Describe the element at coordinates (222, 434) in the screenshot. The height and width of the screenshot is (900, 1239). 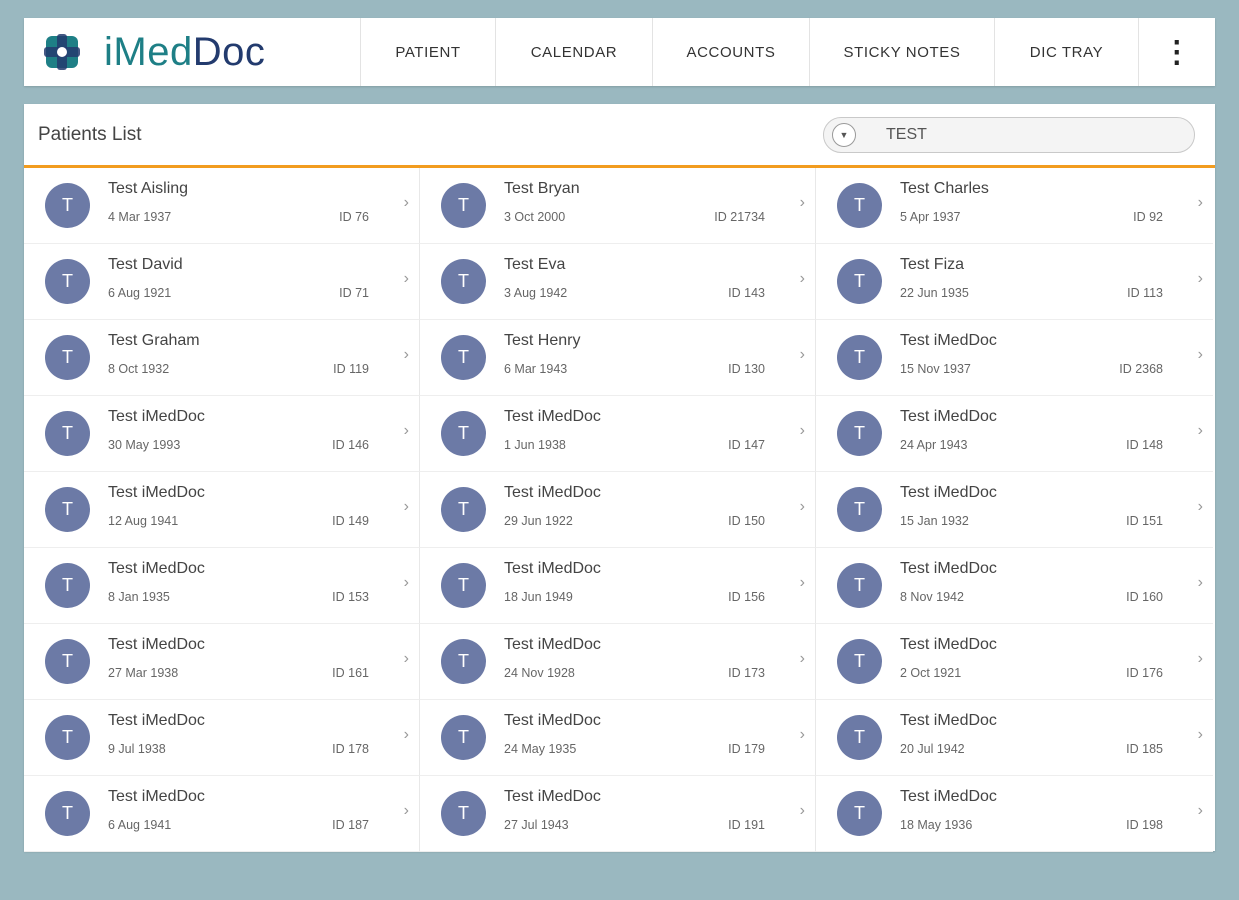
I see `patient-card: T Test iMedDoc 30 May 1993 ID 146 ›` at that location.